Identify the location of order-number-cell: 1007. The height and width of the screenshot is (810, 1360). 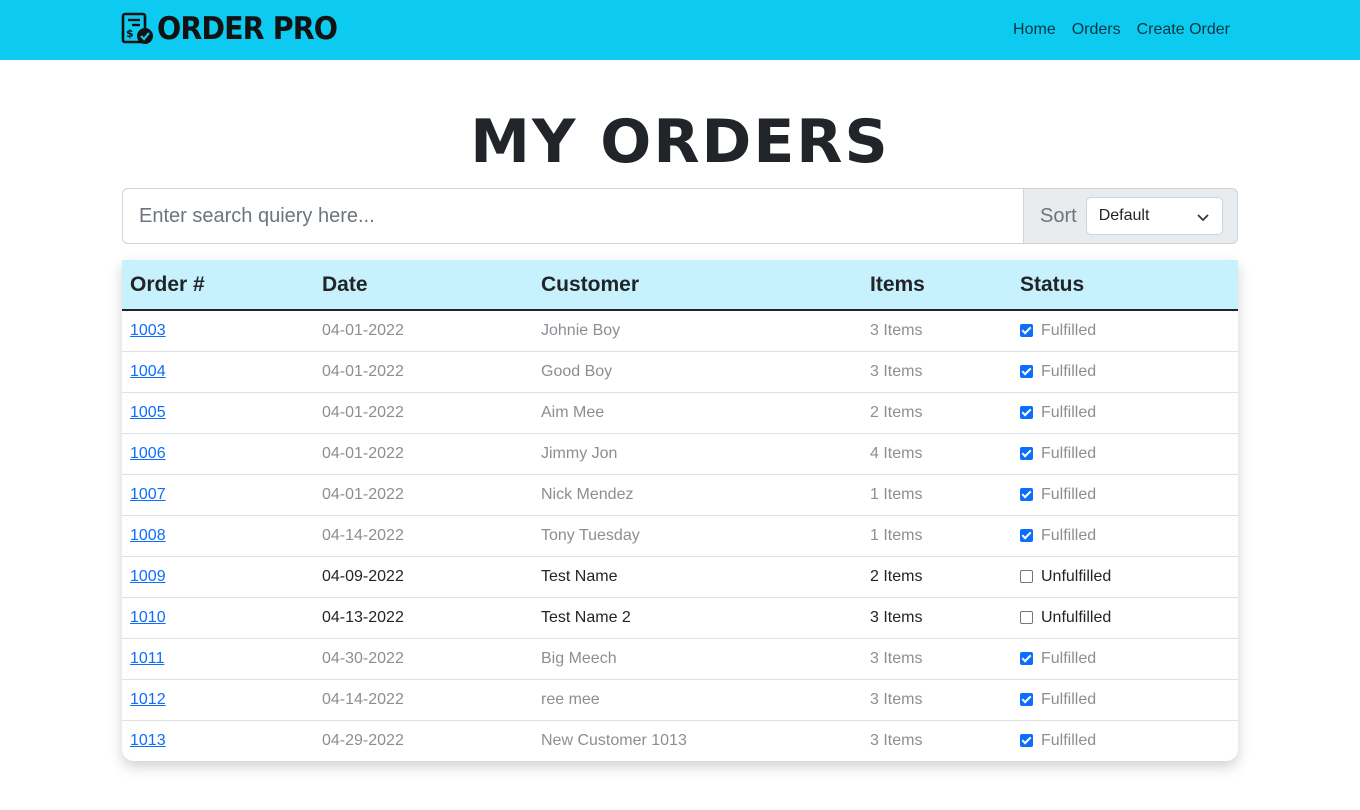
(218, 495).